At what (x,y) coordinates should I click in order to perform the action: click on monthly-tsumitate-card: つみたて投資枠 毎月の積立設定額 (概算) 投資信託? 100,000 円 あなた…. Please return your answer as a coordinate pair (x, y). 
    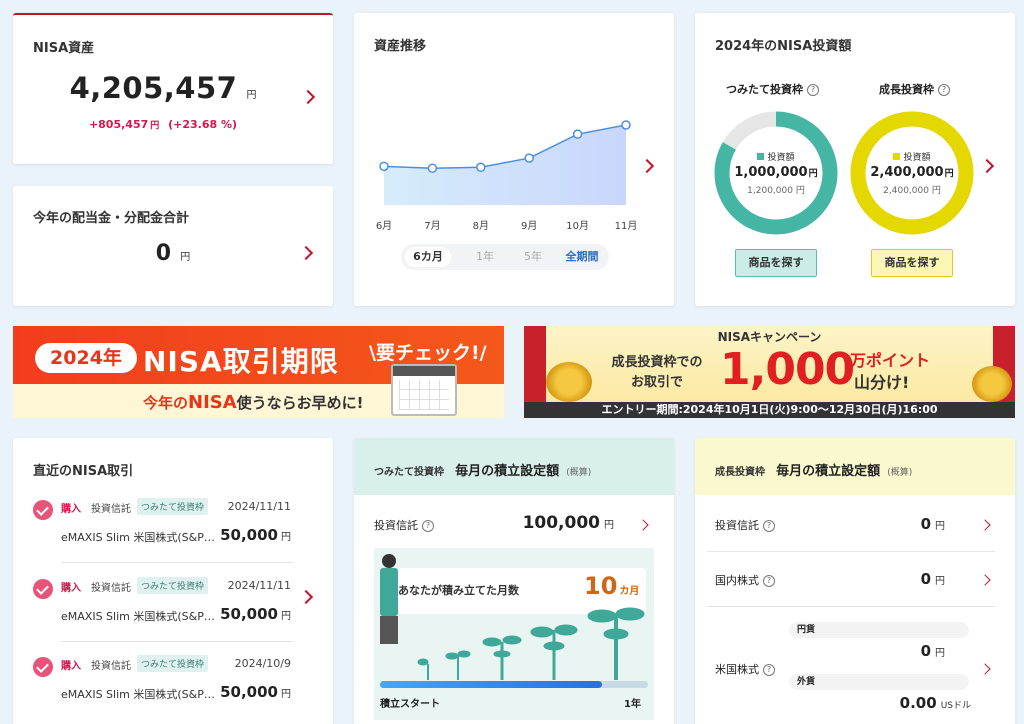
    Looking at the image, I should click on (514, 581).